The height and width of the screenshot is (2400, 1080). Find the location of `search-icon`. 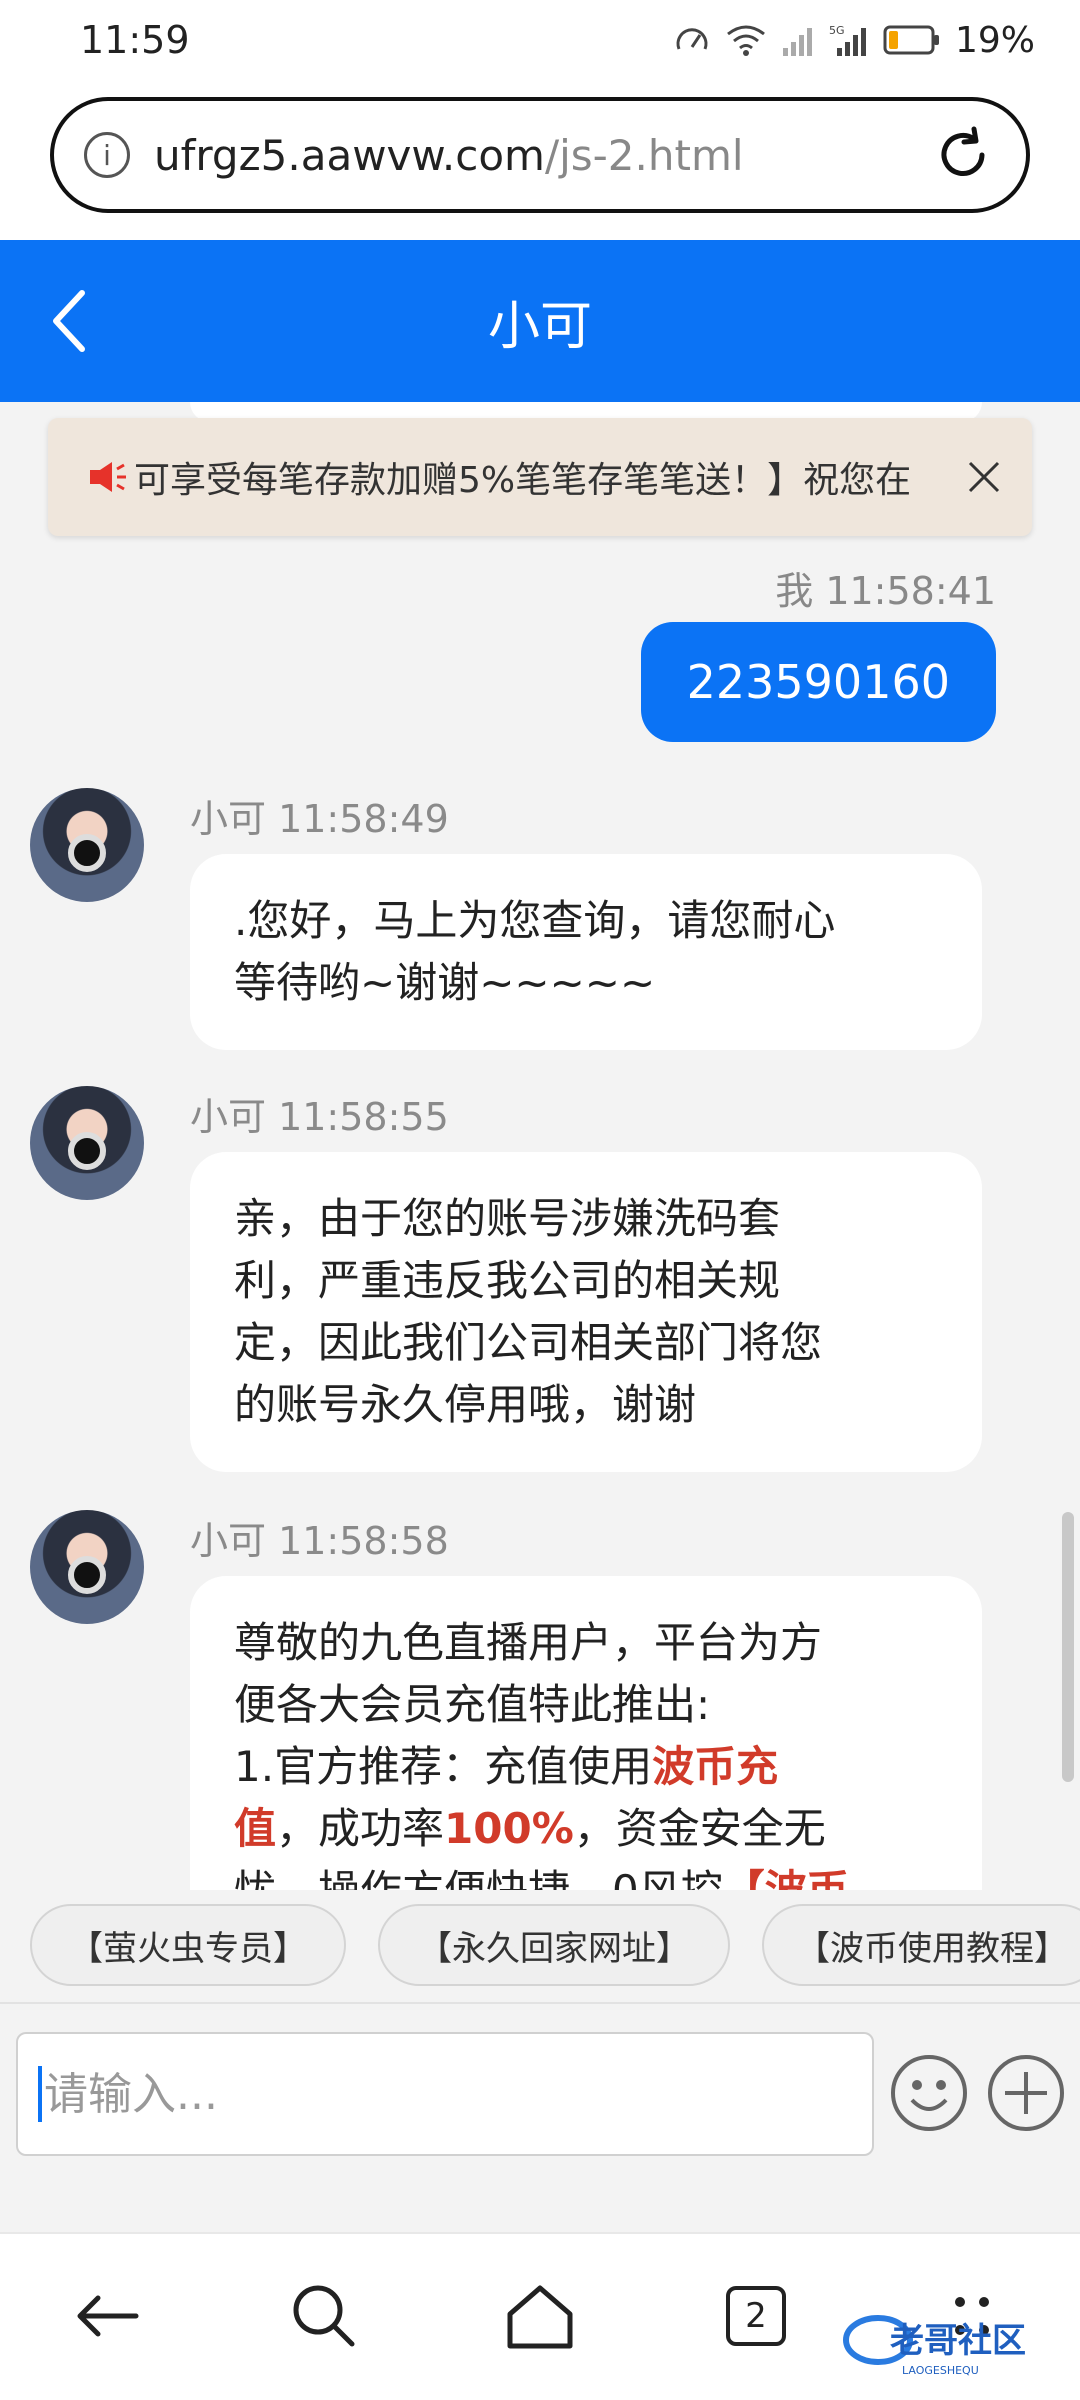

search-icon is located at coordinates (324, 2316).